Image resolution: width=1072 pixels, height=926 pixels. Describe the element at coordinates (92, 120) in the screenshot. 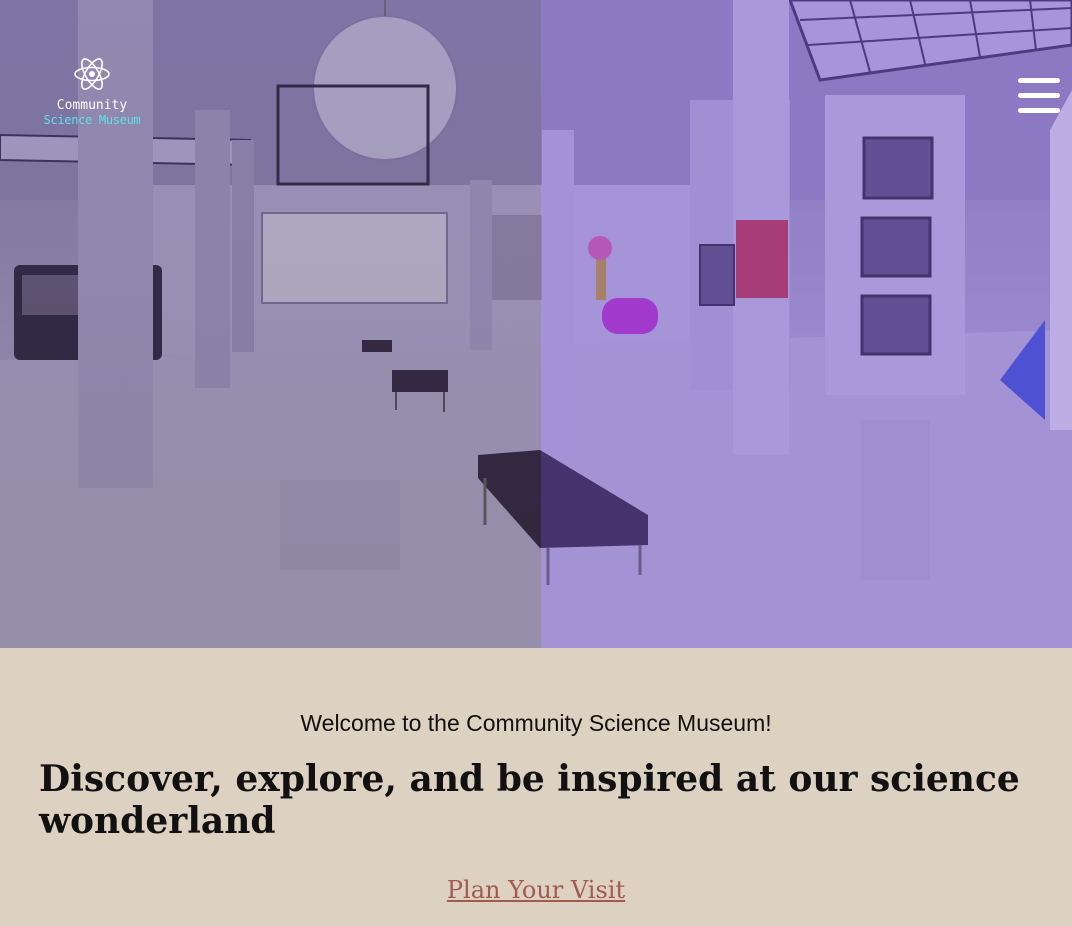

I see `logo-text-science-museum: Science Museum` at that location.